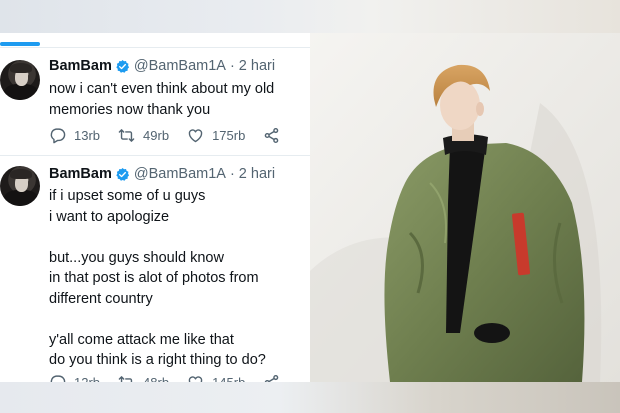 The height and width of the screenshot is (413, 620). What do you see at coordinates (492, 333) in the screenshot?
I see `hands-area` at bounding box center [492, 333].